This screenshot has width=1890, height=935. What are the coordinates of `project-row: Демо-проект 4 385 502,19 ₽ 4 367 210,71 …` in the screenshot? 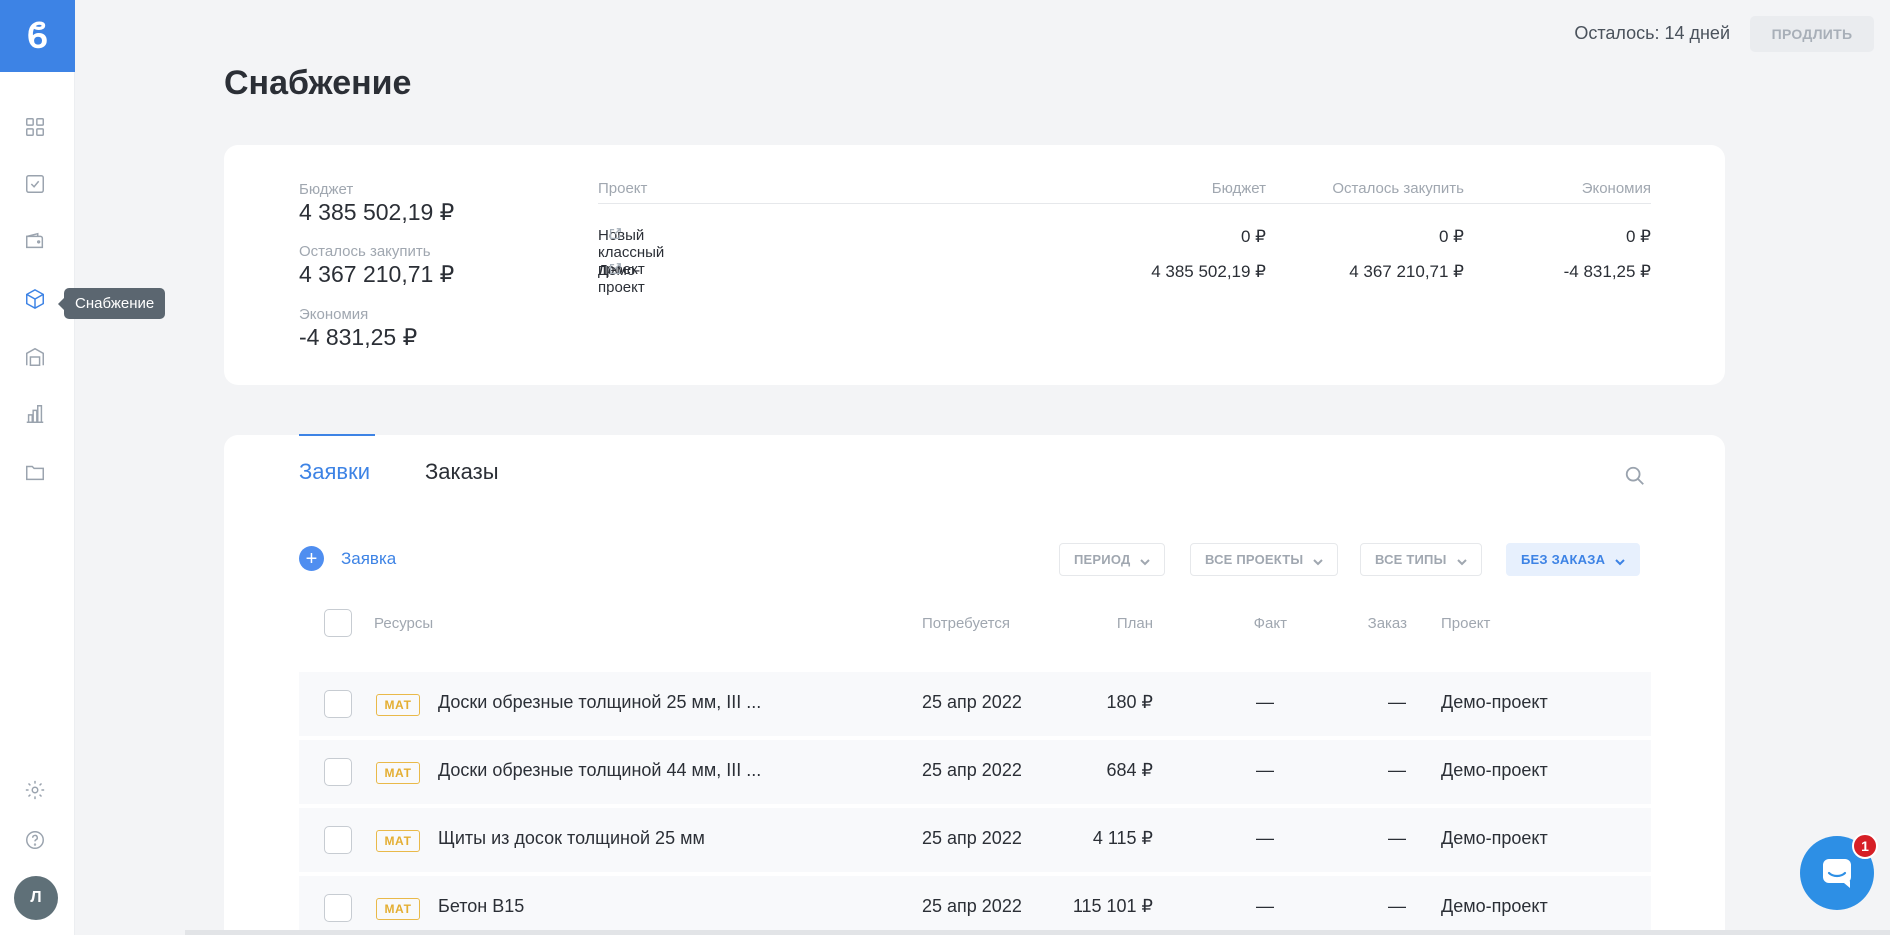 It's located at (1124, 279).